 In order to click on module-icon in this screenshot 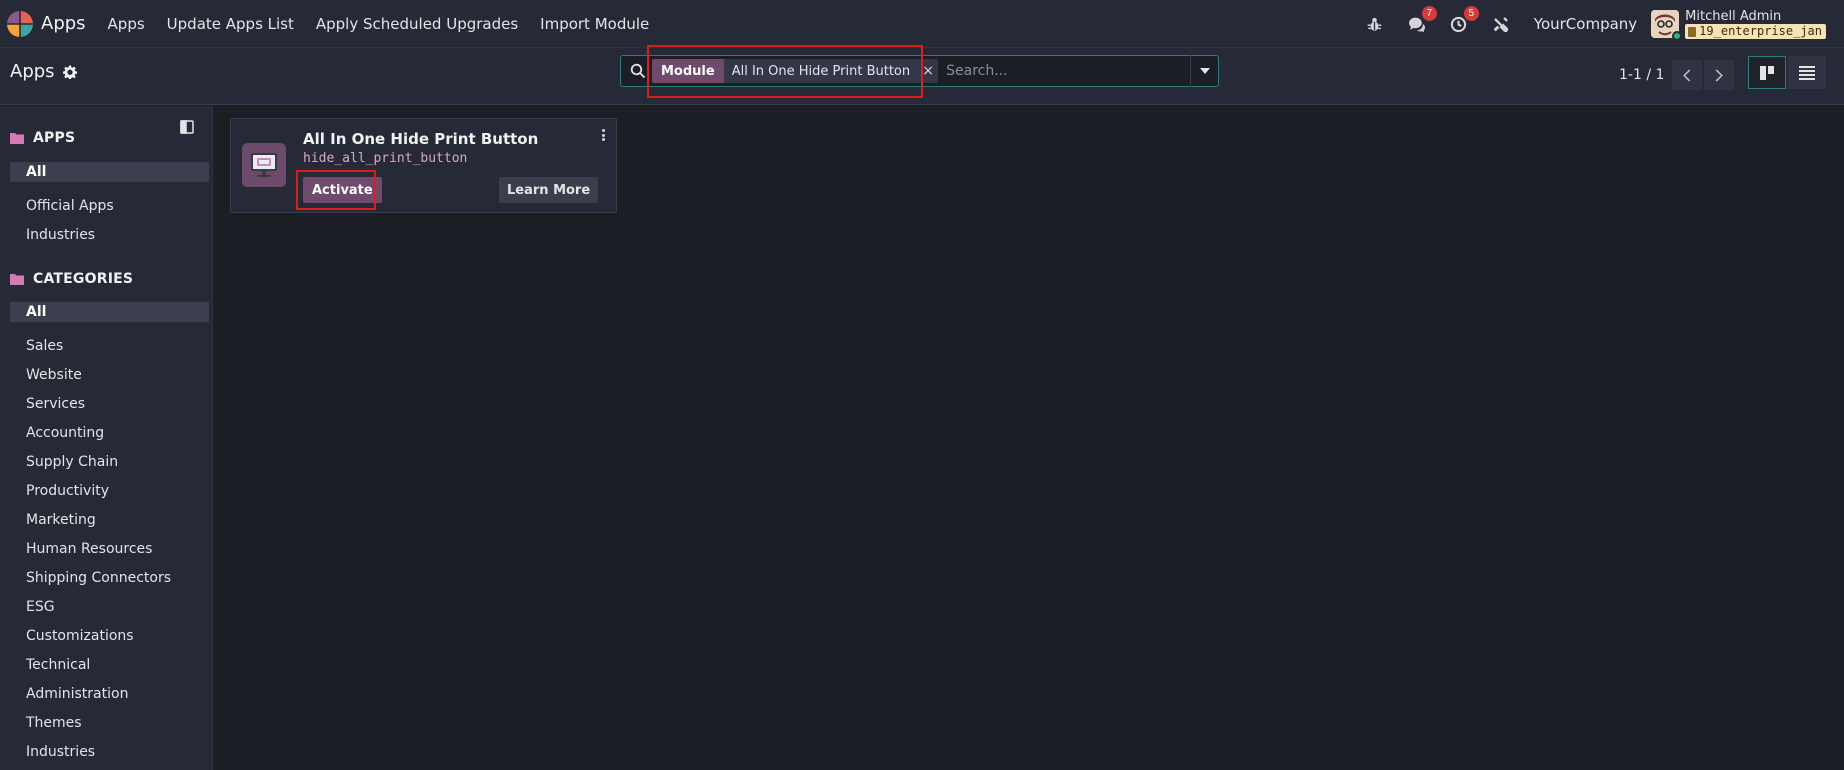, I will do `click(264, 165)`.